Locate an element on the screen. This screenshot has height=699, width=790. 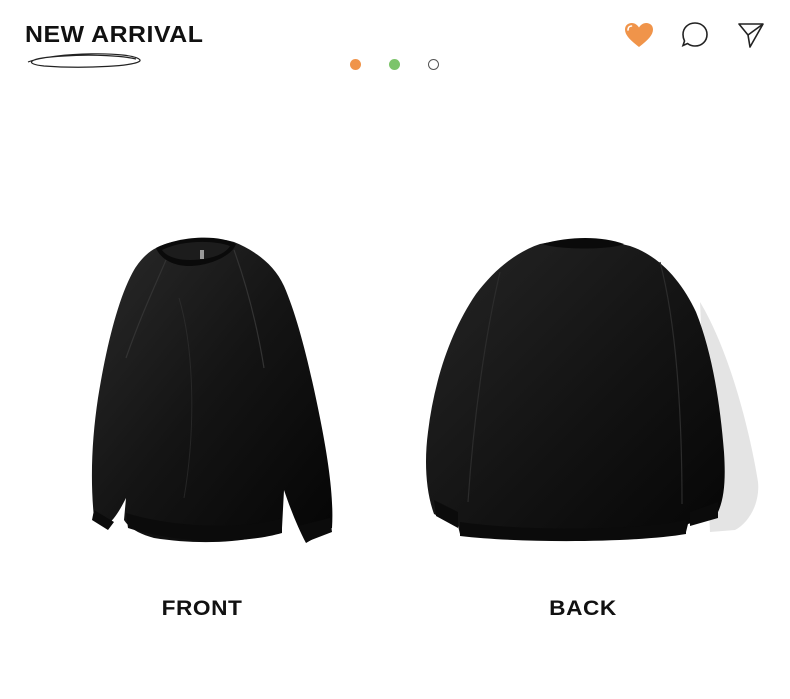
page-title: NEW ARRIVAL is located at coordinates (114, 34).